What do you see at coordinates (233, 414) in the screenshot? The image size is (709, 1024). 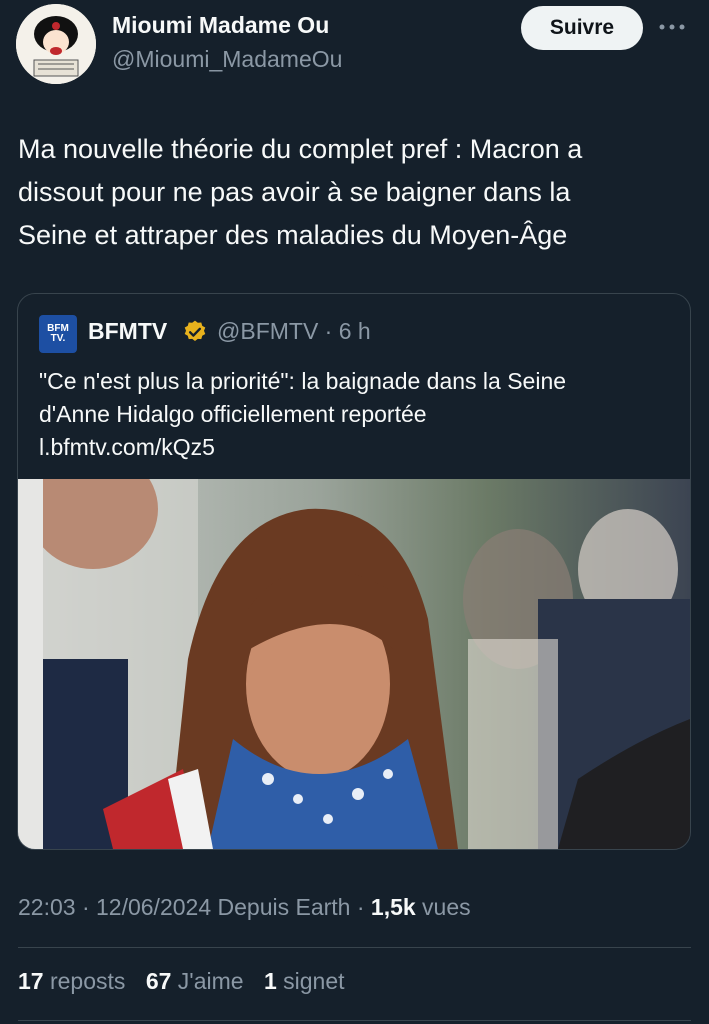 I see `quoted-text-line: d'Anne Hidalgo officiellement reportée` at bounding box center [233, 414].